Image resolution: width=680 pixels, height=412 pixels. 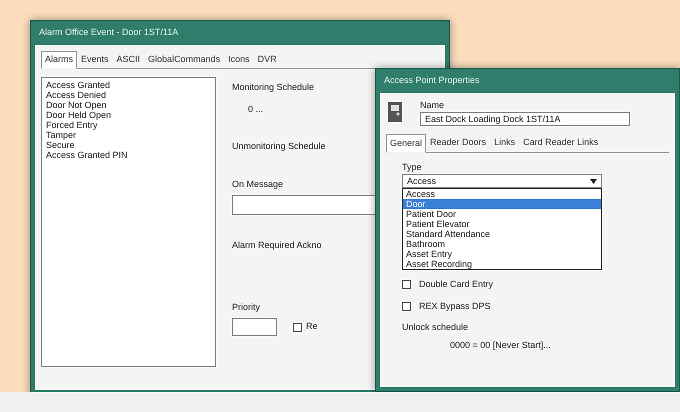 I want to click on list-item: Access Denied, so click(x=128, y=95).